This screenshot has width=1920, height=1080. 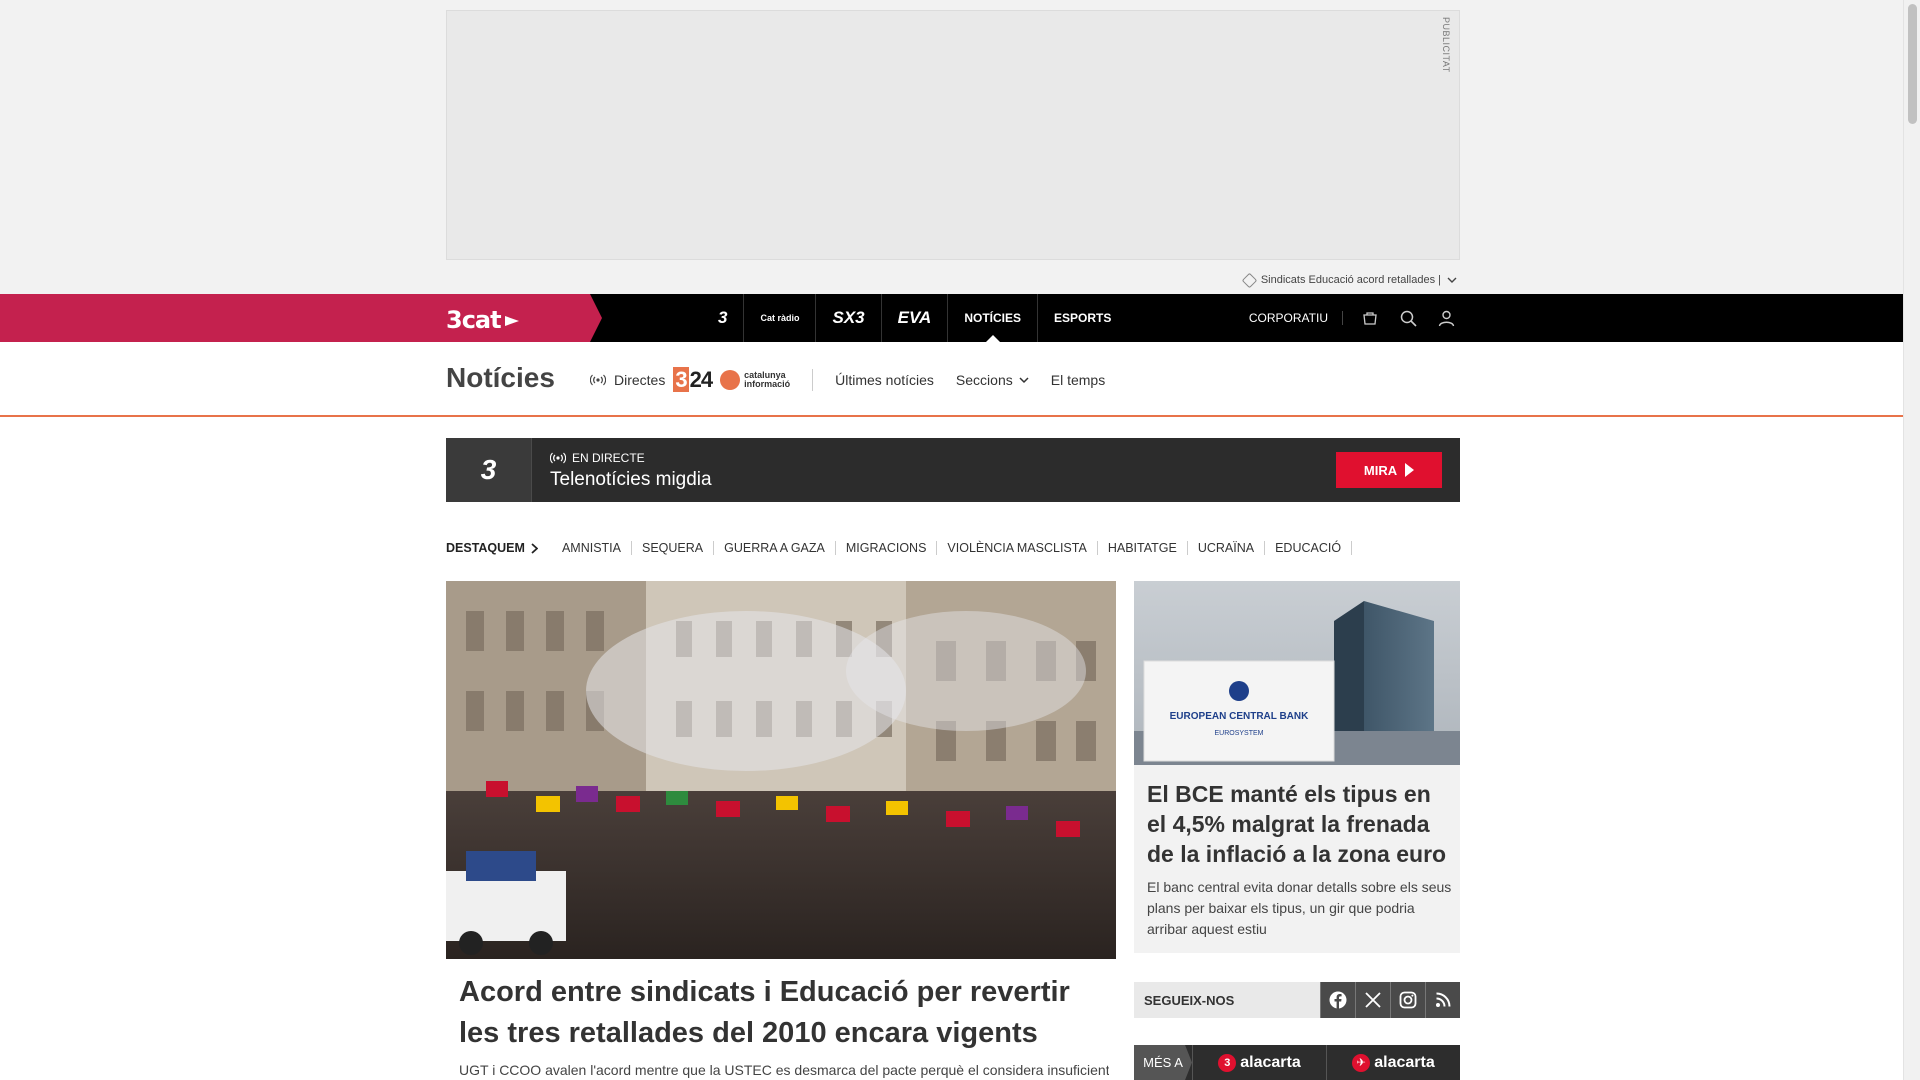 What do you see at coordinates (1143, 548) in the screenshot?
I see `destaquem-item: HABITATGE` at bounding box center [1143, 548].